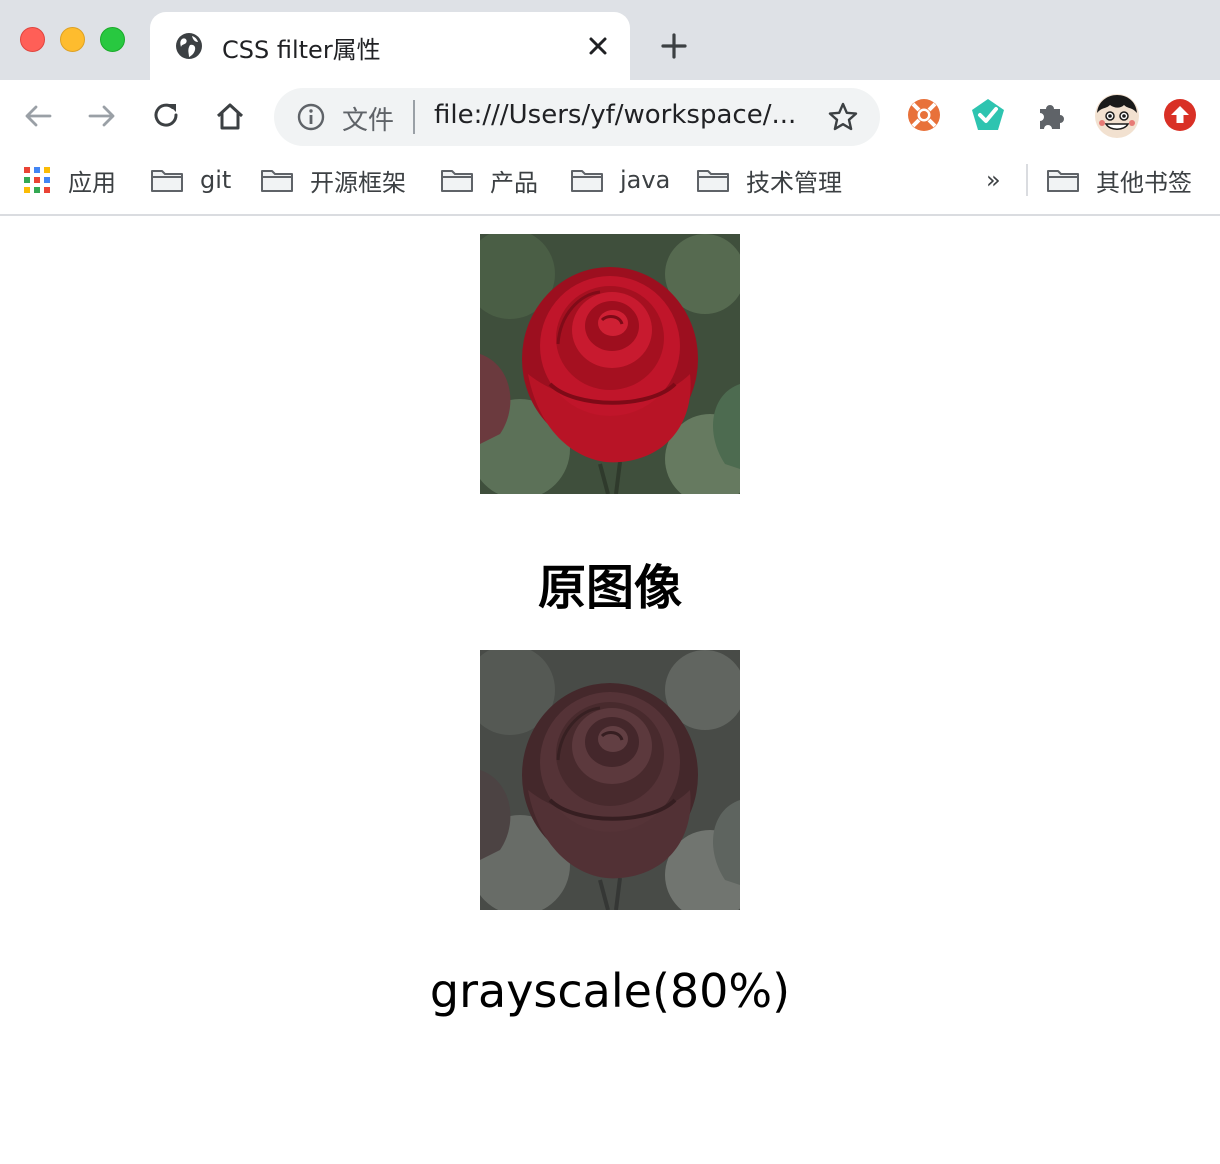 This screenshot has width=1220, height=1164. What do you see at coordinates (610, 991) in the screenshot?
I see `filtered-caption: grayscale(80%)` at bounding box center [610, 991].